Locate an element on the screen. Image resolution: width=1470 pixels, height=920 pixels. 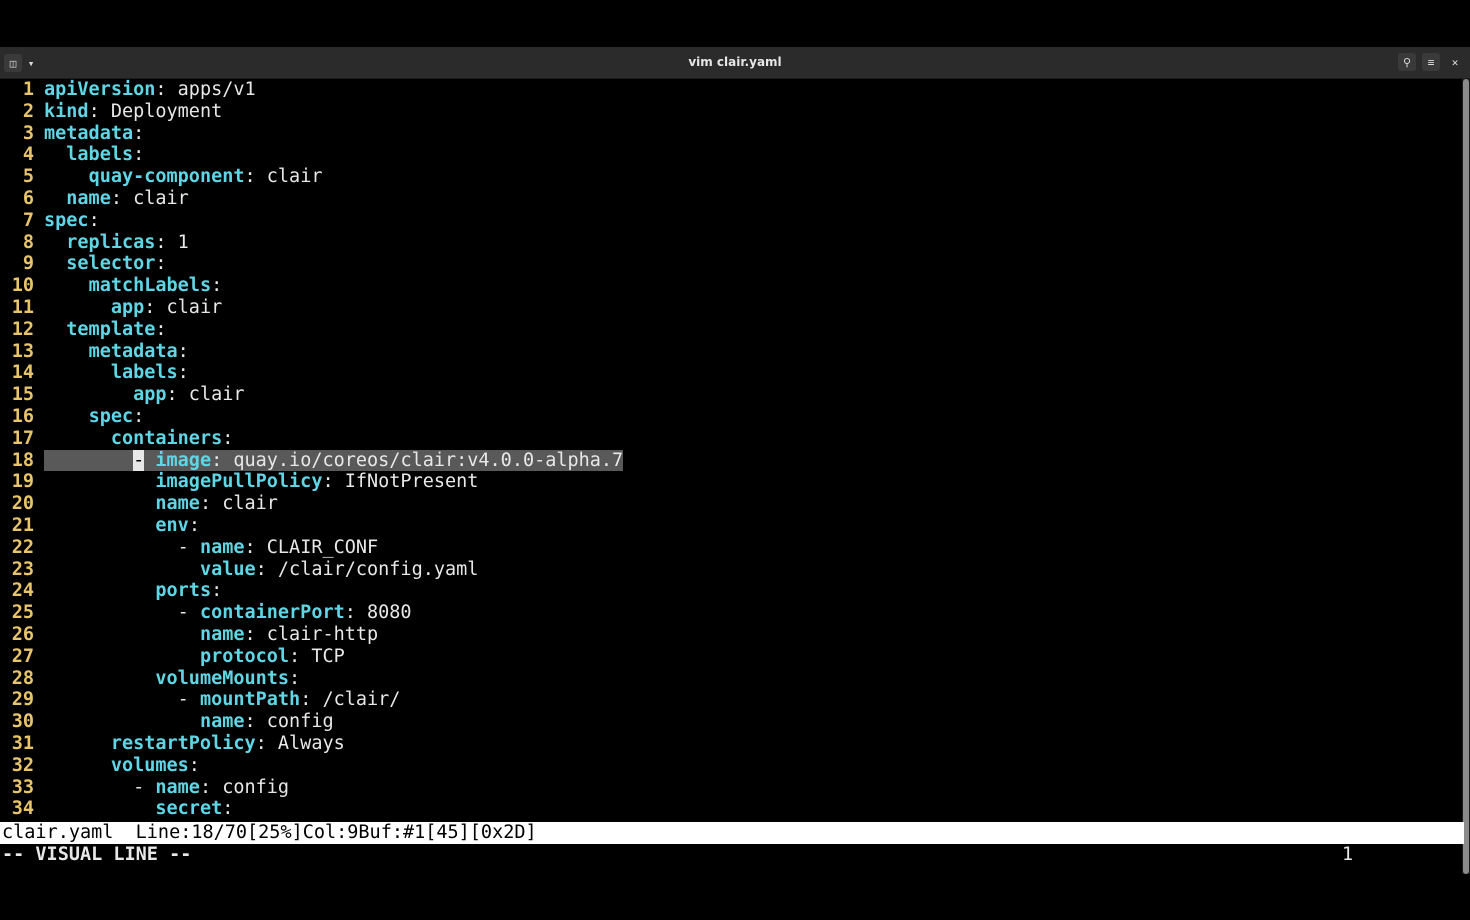
code-line: 9 selector: is located at coordinates (730, 264).